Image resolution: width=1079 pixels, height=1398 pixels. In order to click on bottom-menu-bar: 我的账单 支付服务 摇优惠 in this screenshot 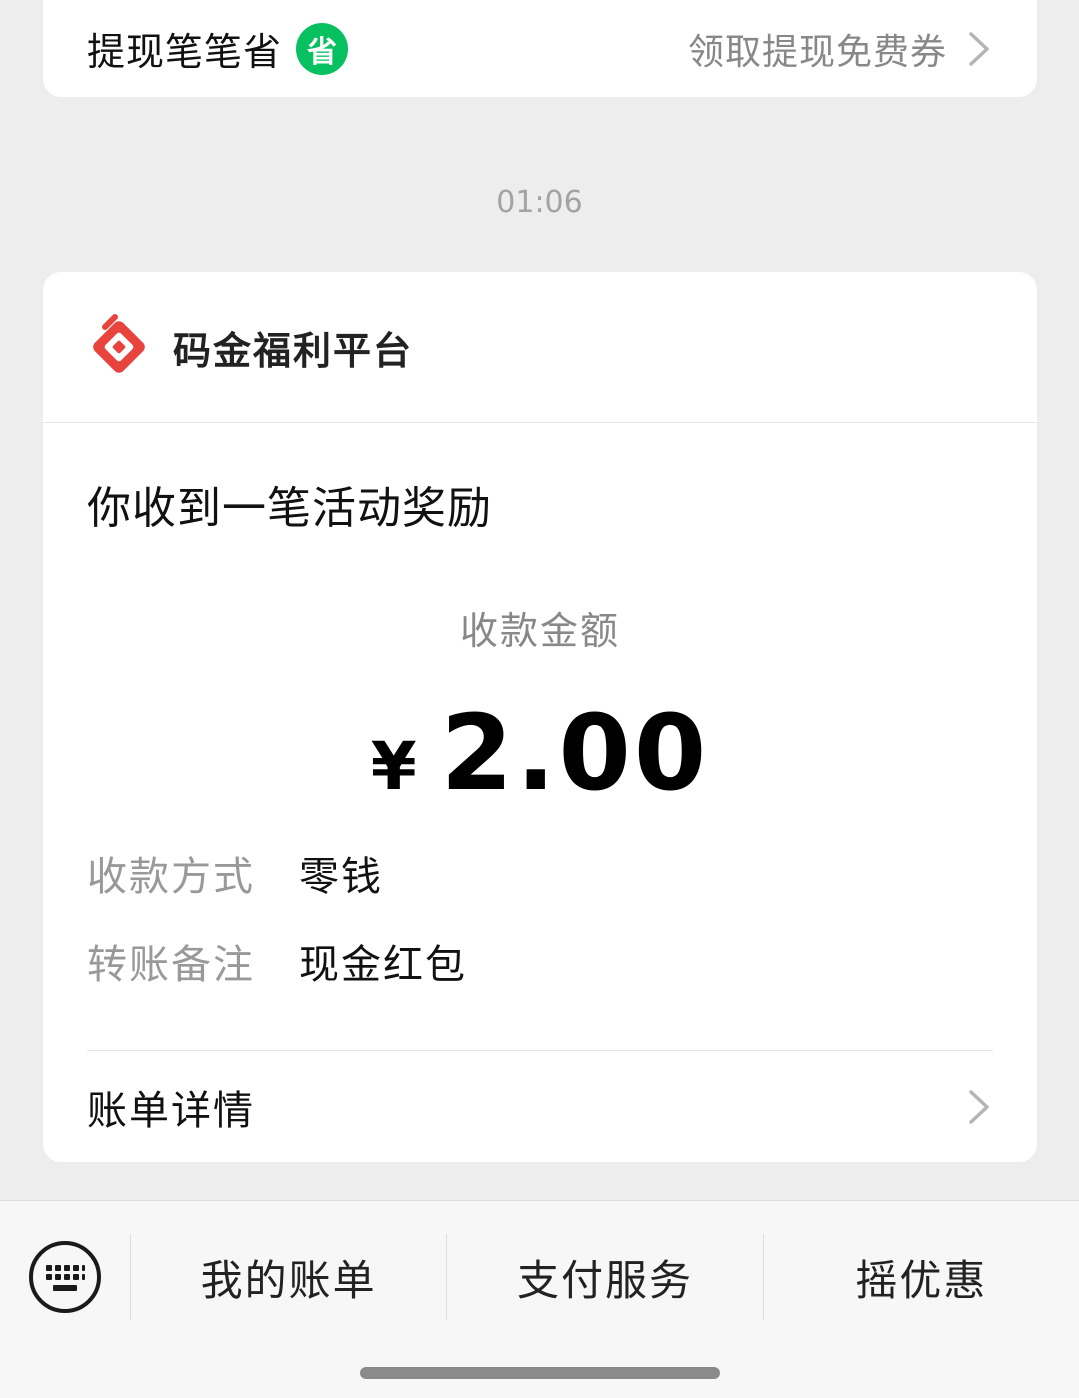, I will do `click(539, 1299)`.